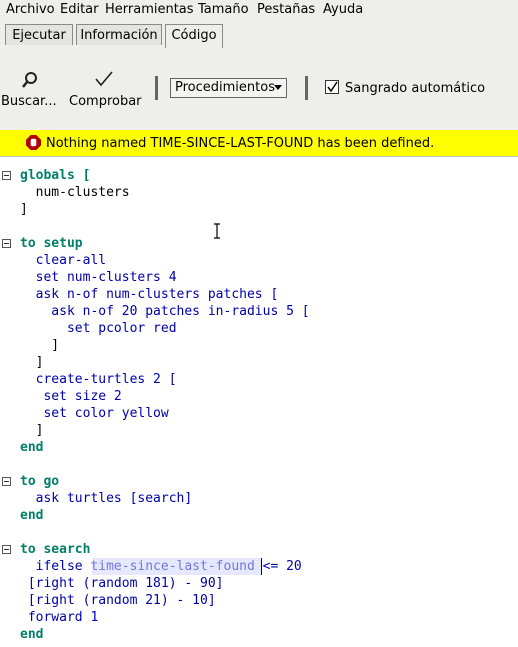 This screenshot has height=647, width=518. I want to click on code-line: to search, so click(55, 549).